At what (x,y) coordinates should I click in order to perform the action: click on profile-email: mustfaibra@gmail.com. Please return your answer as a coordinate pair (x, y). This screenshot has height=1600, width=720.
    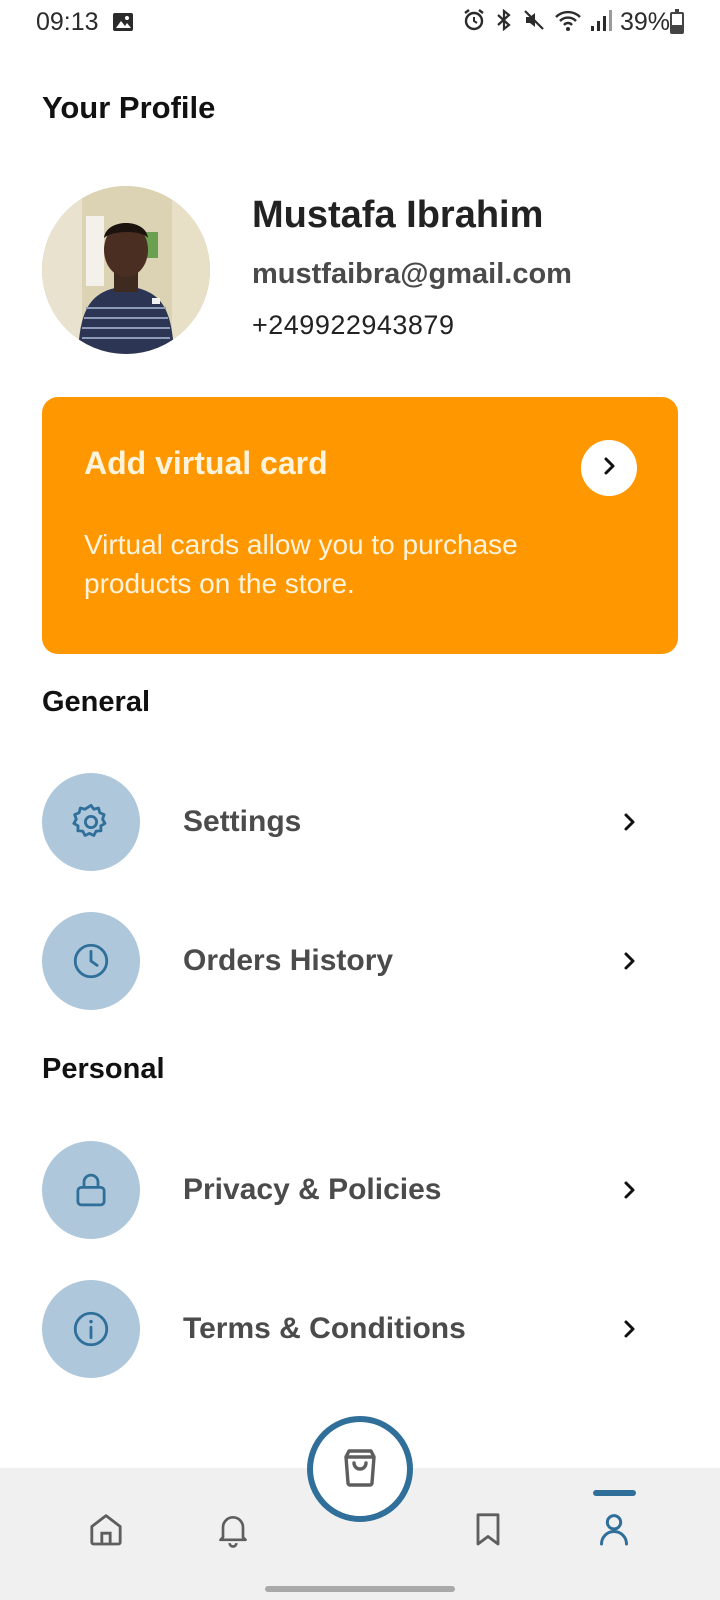
    Looking at the image, I should click on (412, 274).